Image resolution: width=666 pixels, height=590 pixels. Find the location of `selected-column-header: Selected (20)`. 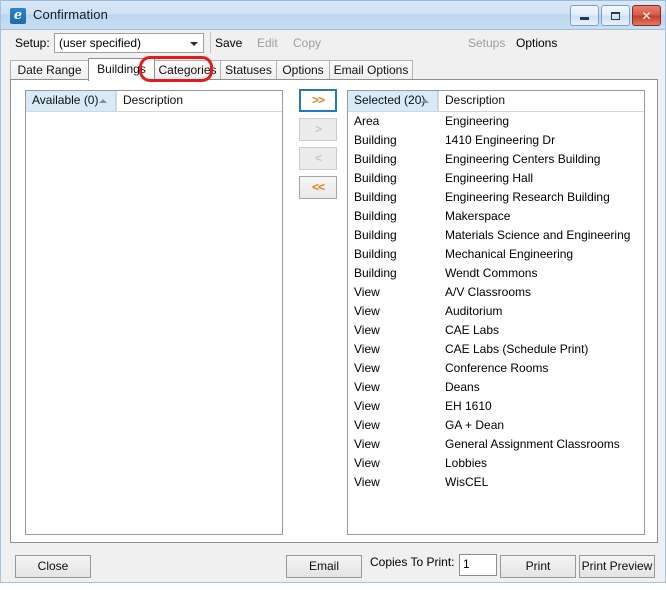

selected-column-header: Selected (20) is located at coordinates (393, 101).